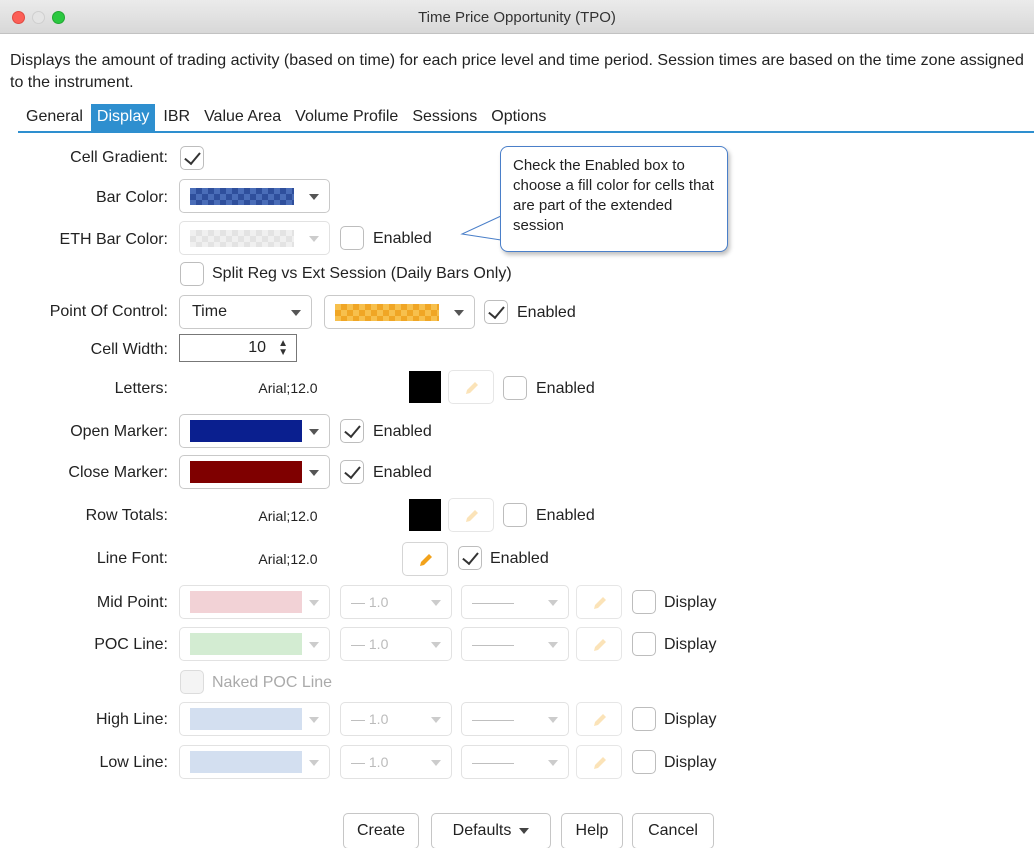  What do you see at coordinates (515, 388) in the screenshot?
I see `letters-enabled-checkbox` at bounding box center [515, 388].